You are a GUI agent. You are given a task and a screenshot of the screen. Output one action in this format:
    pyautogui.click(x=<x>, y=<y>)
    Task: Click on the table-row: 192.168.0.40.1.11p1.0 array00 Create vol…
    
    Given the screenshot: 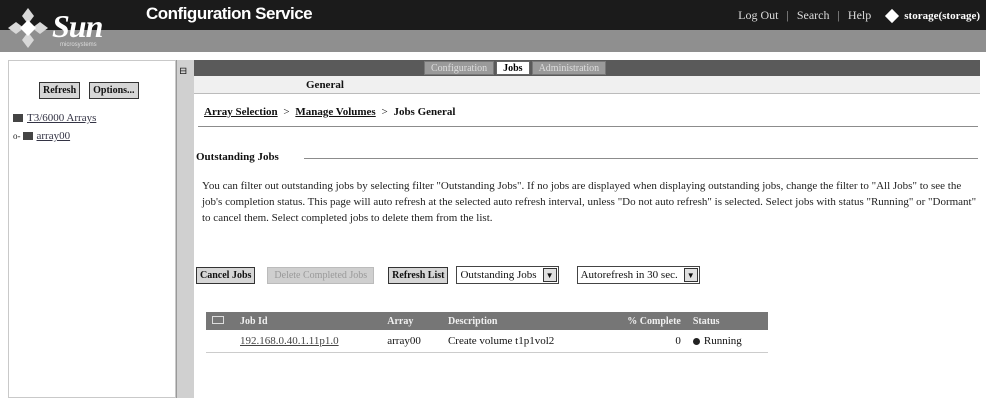 What is the action you would take?
    pyautogui.click(x=487, y=341)
    